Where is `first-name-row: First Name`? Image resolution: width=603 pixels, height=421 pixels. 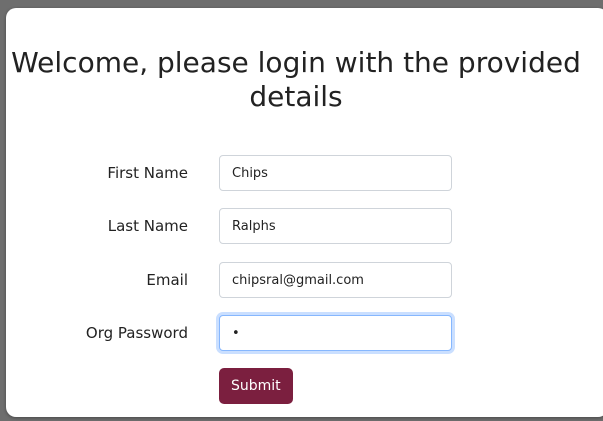 first-name-row: First Name is located at coordinates (304, 174).